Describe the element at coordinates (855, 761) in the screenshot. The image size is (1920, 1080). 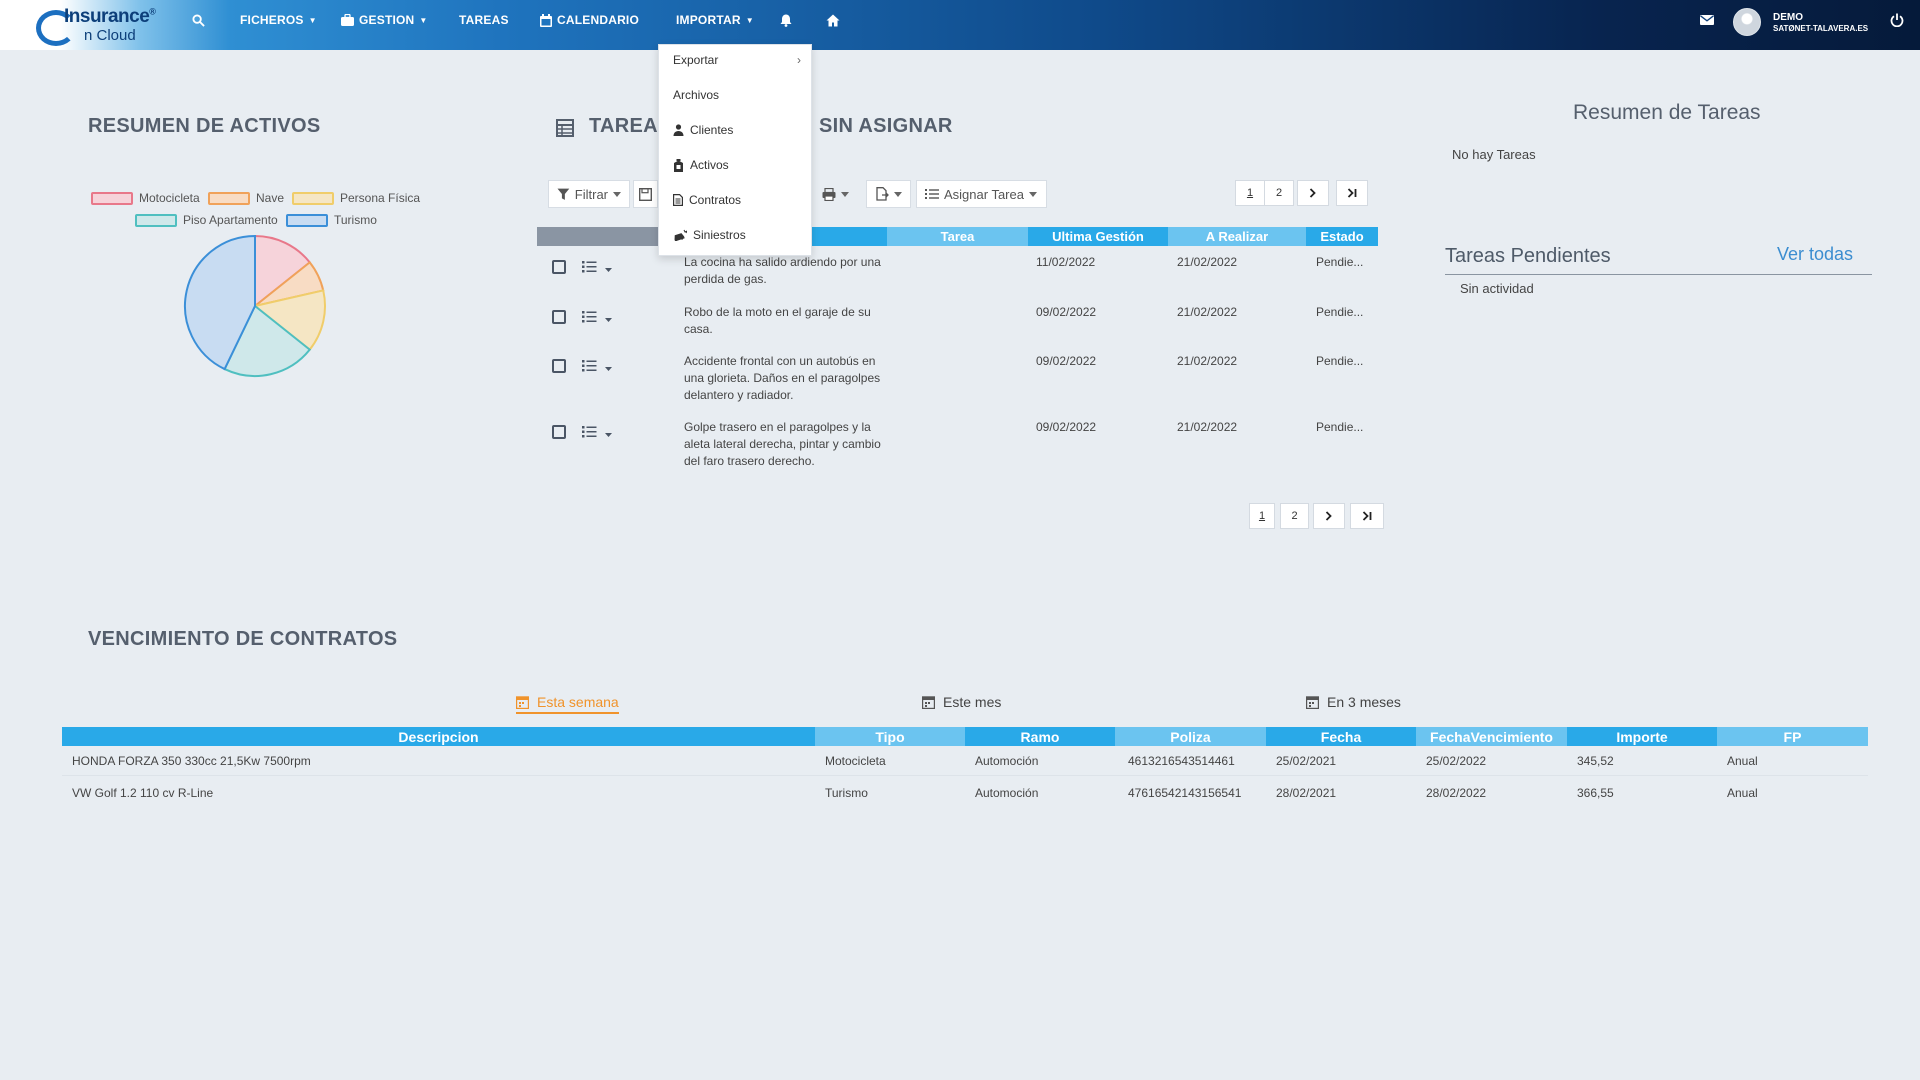
I see `contract-tipo: Motocicleta` at that location.